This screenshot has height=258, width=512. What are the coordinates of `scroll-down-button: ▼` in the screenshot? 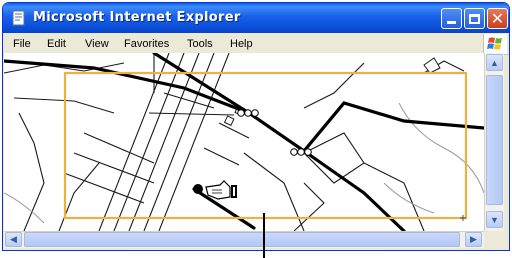 It's located at (494, 219).